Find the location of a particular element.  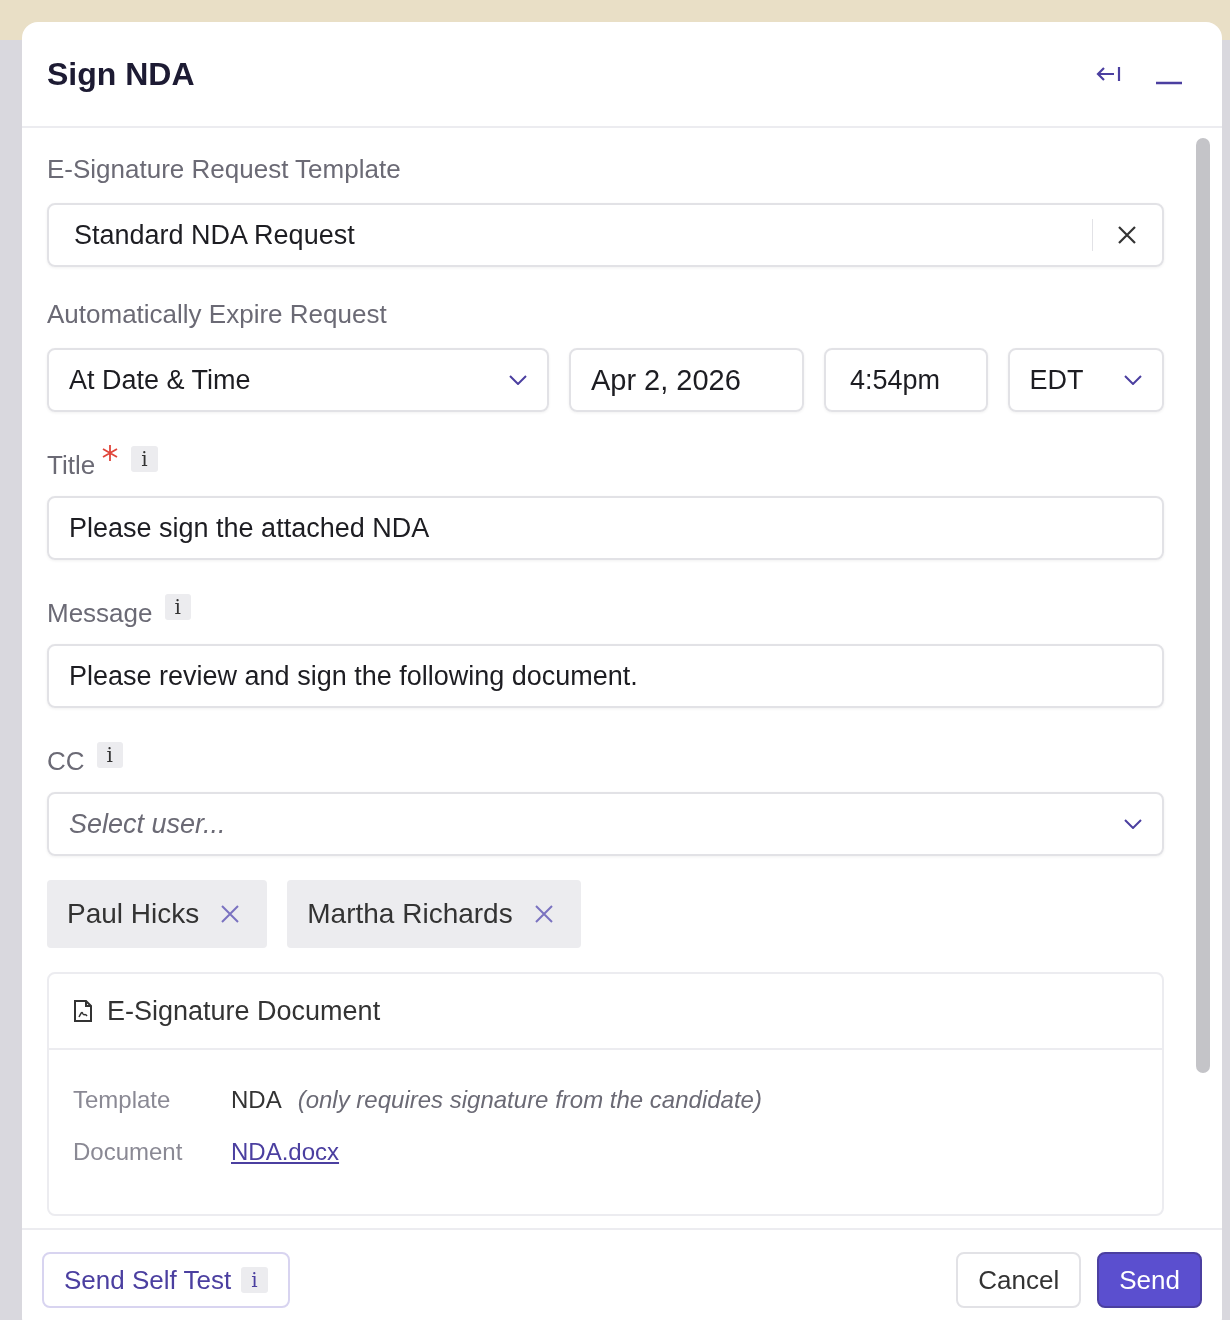

field-label: E-Signature Request Template is located at coordinates (224, 169).